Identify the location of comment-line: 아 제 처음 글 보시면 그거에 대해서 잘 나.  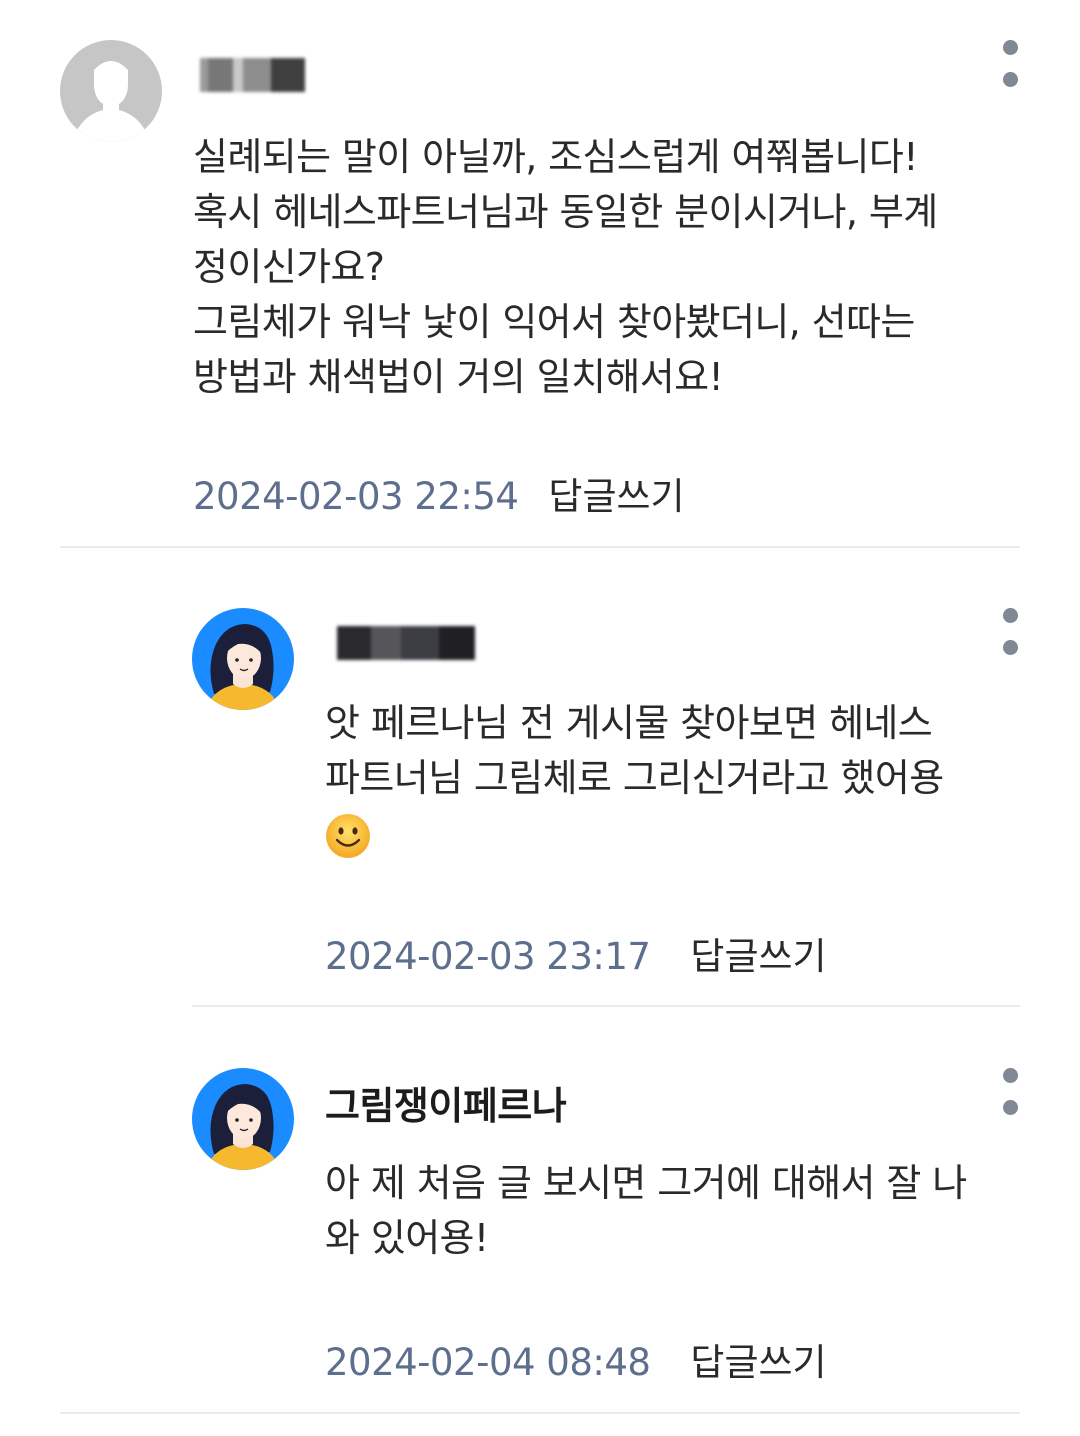
(646, 1183).